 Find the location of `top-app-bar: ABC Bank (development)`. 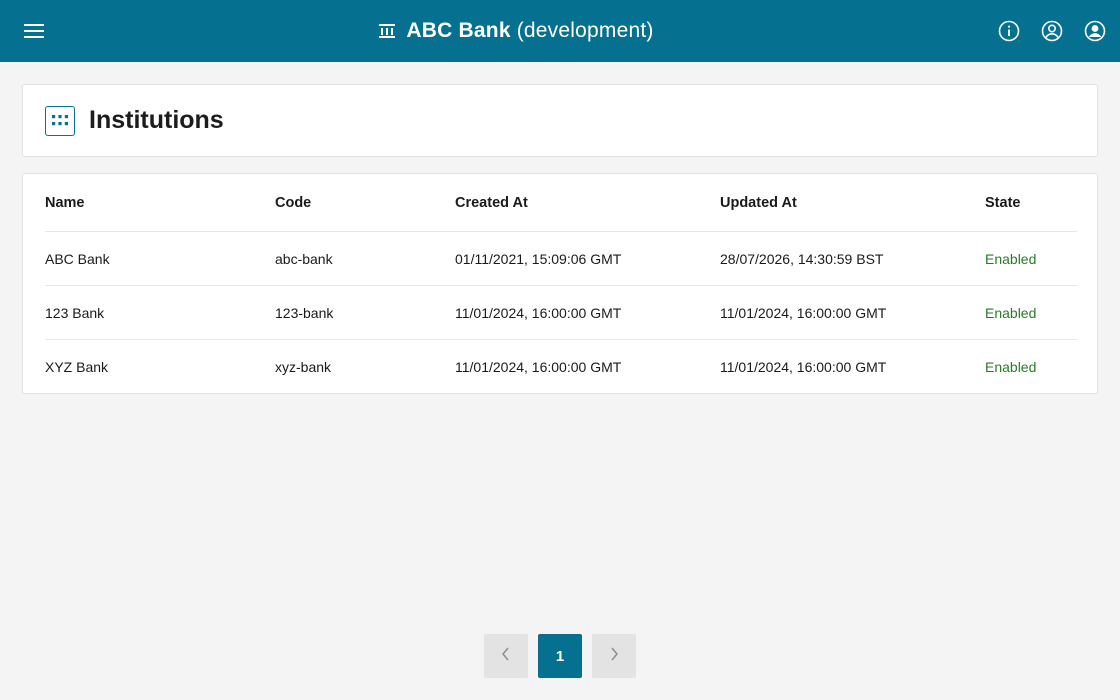

top-app-bar: ABC Bank (development) is located at coordinates (560, 31).